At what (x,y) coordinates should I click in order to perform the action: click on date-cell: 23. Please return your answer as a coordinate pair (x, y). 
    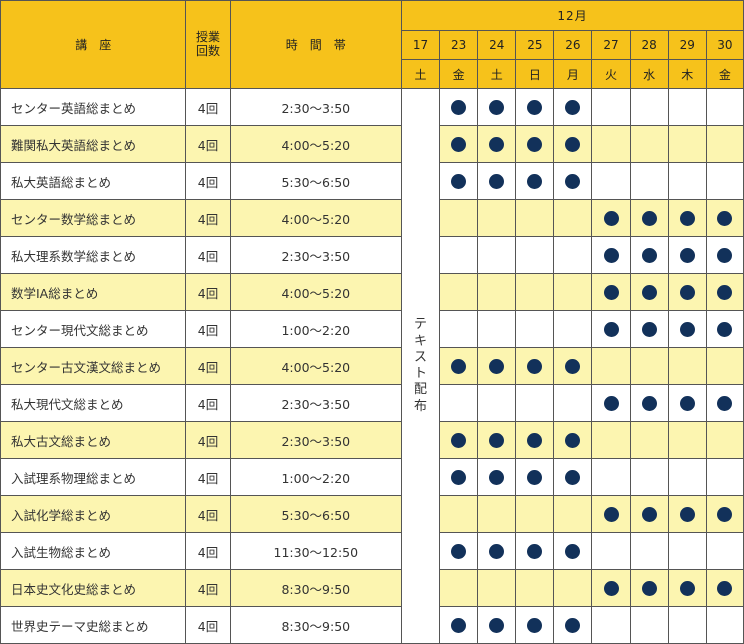
    Looking at the image, I should click on (459, 45).